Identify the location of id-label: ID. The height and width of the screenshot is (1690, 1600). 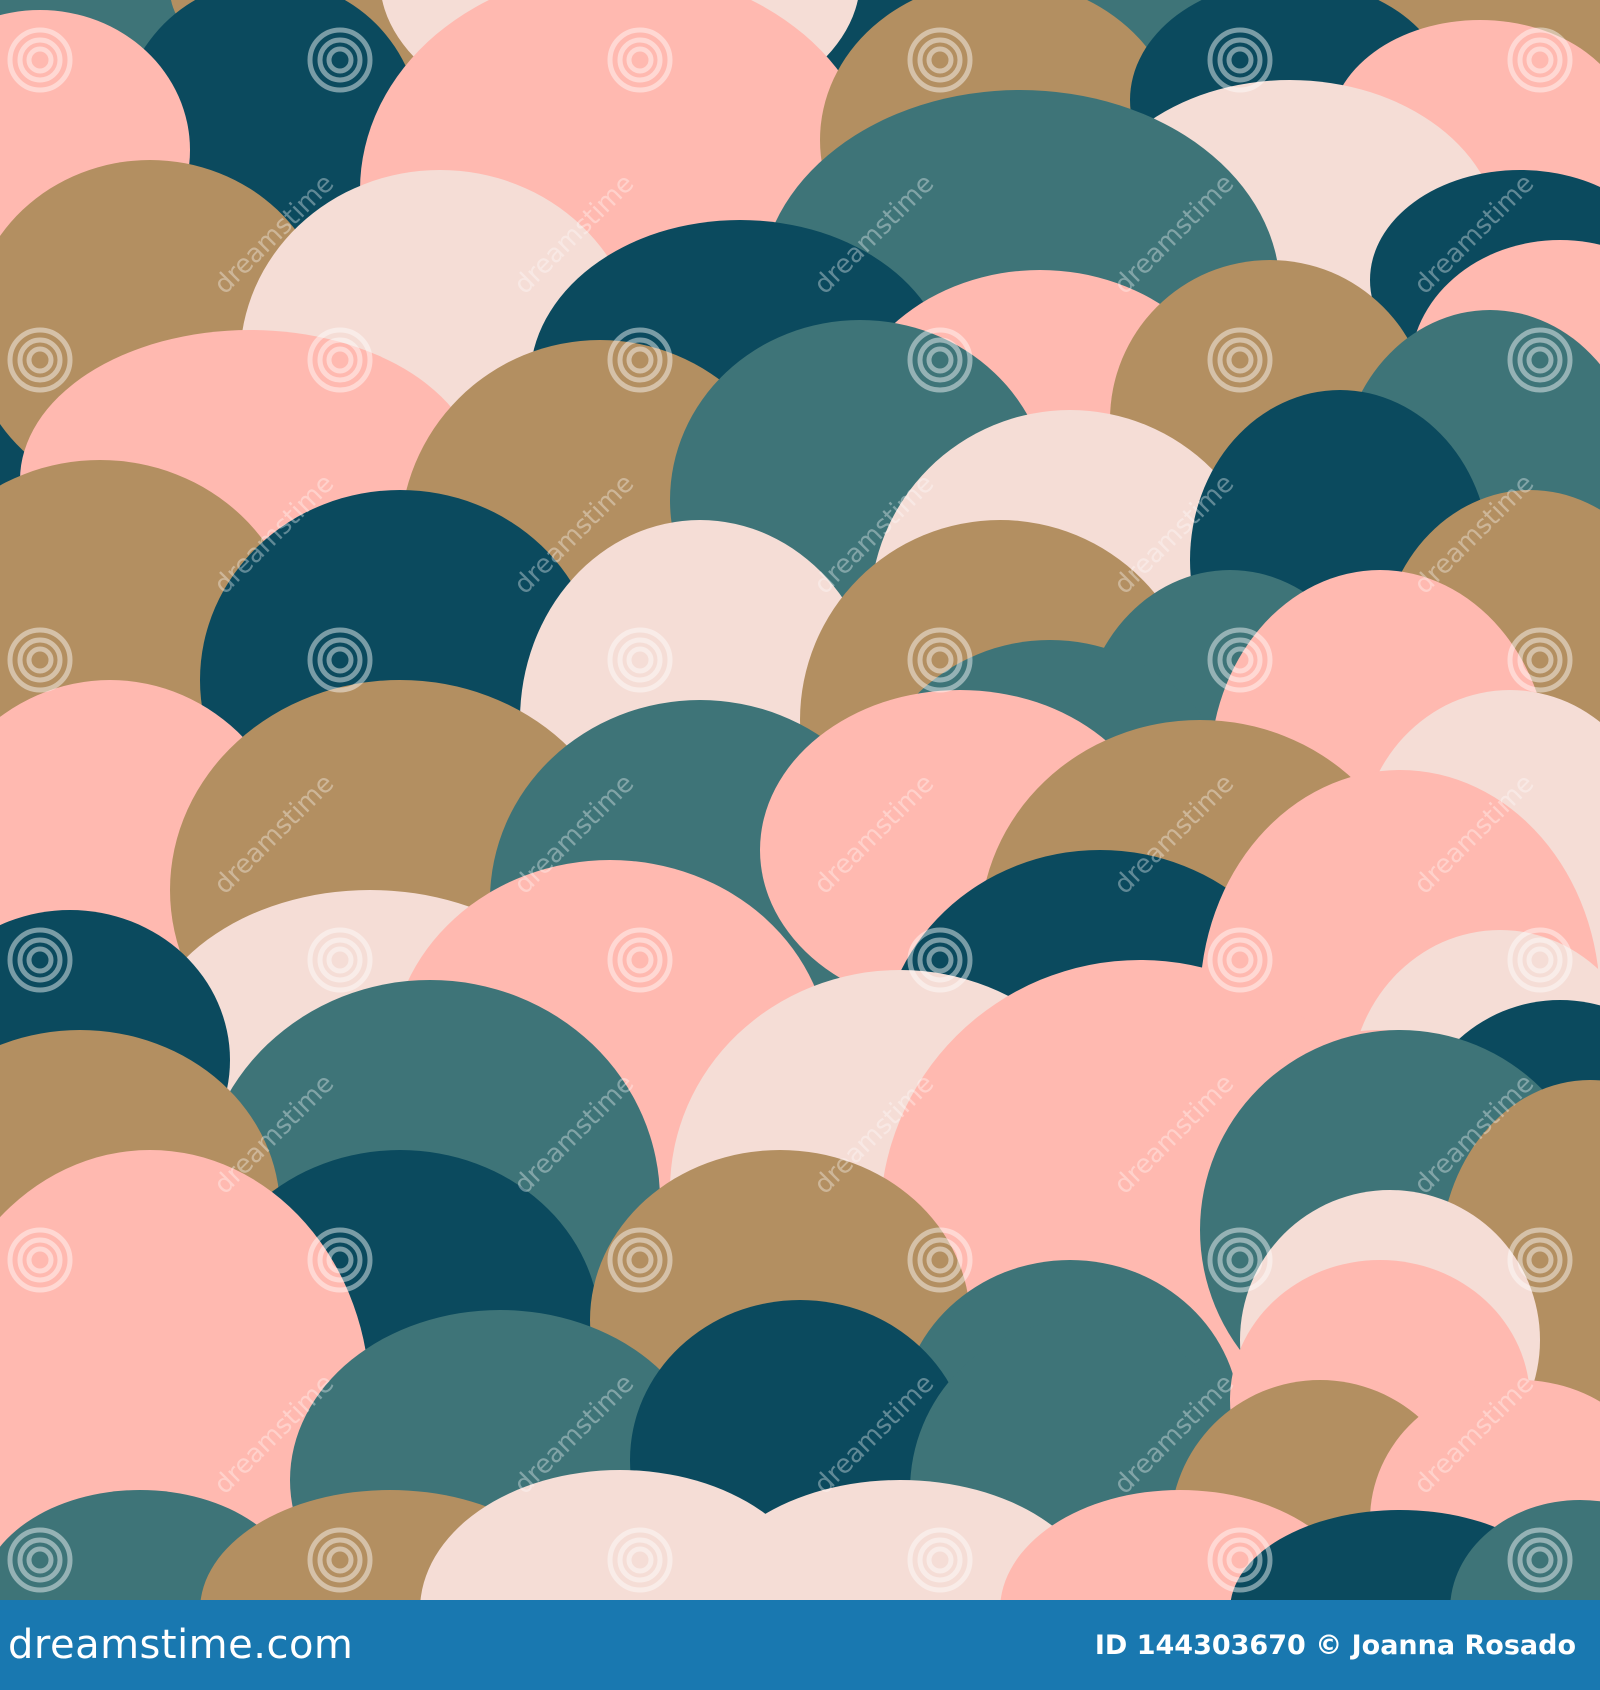
(1111, 1645).